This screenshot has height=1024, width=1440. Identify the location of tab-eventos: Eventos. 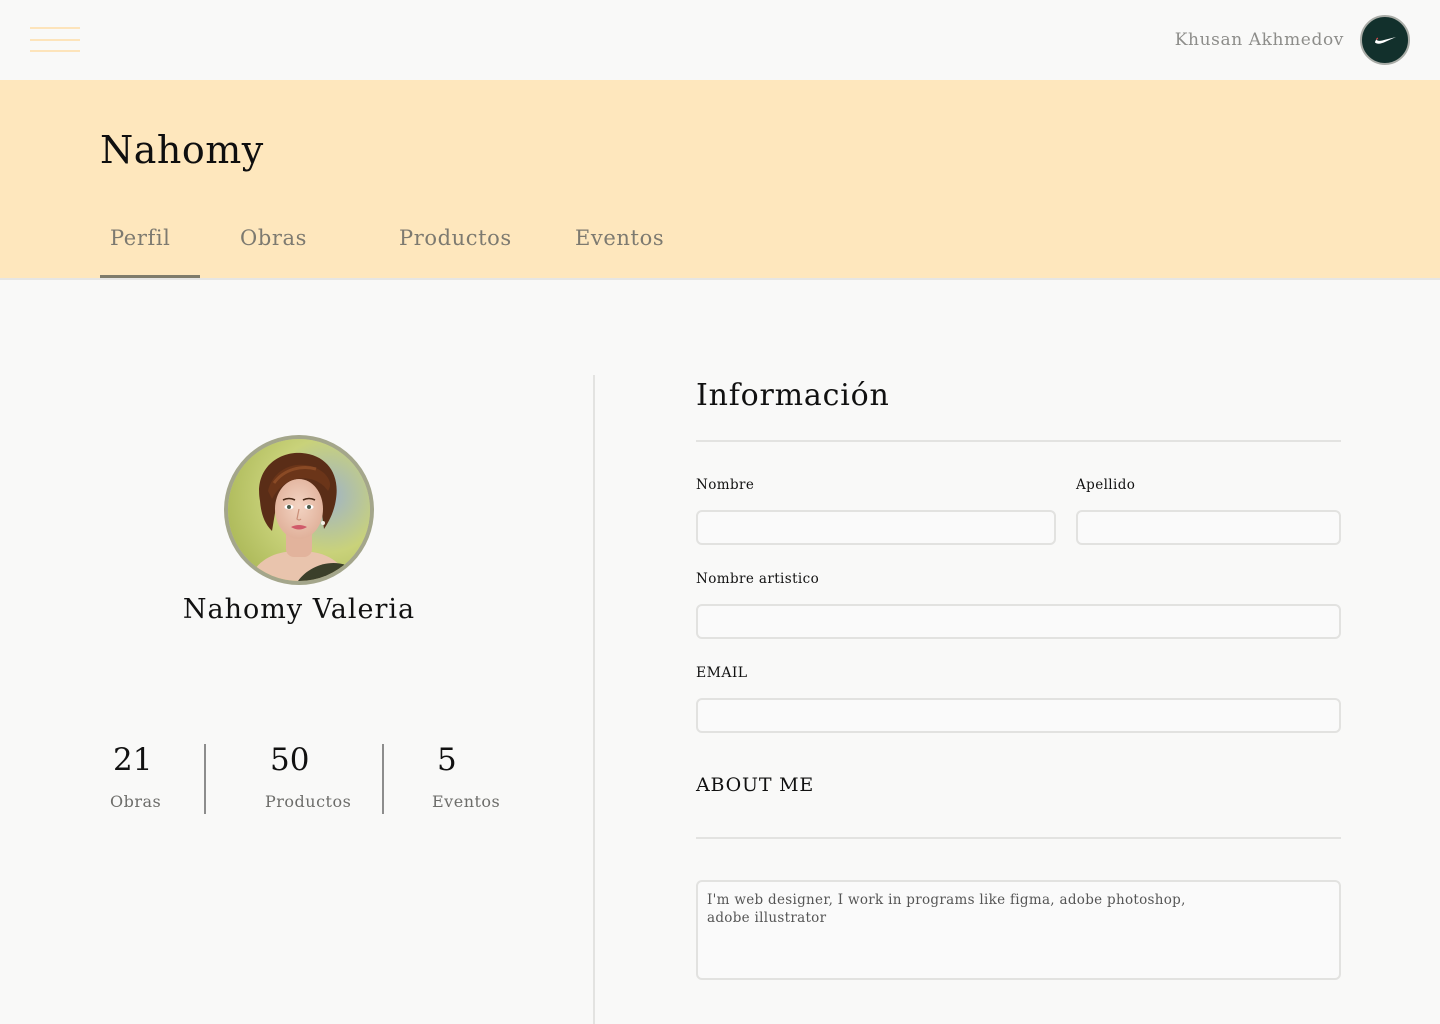
(619, 238).